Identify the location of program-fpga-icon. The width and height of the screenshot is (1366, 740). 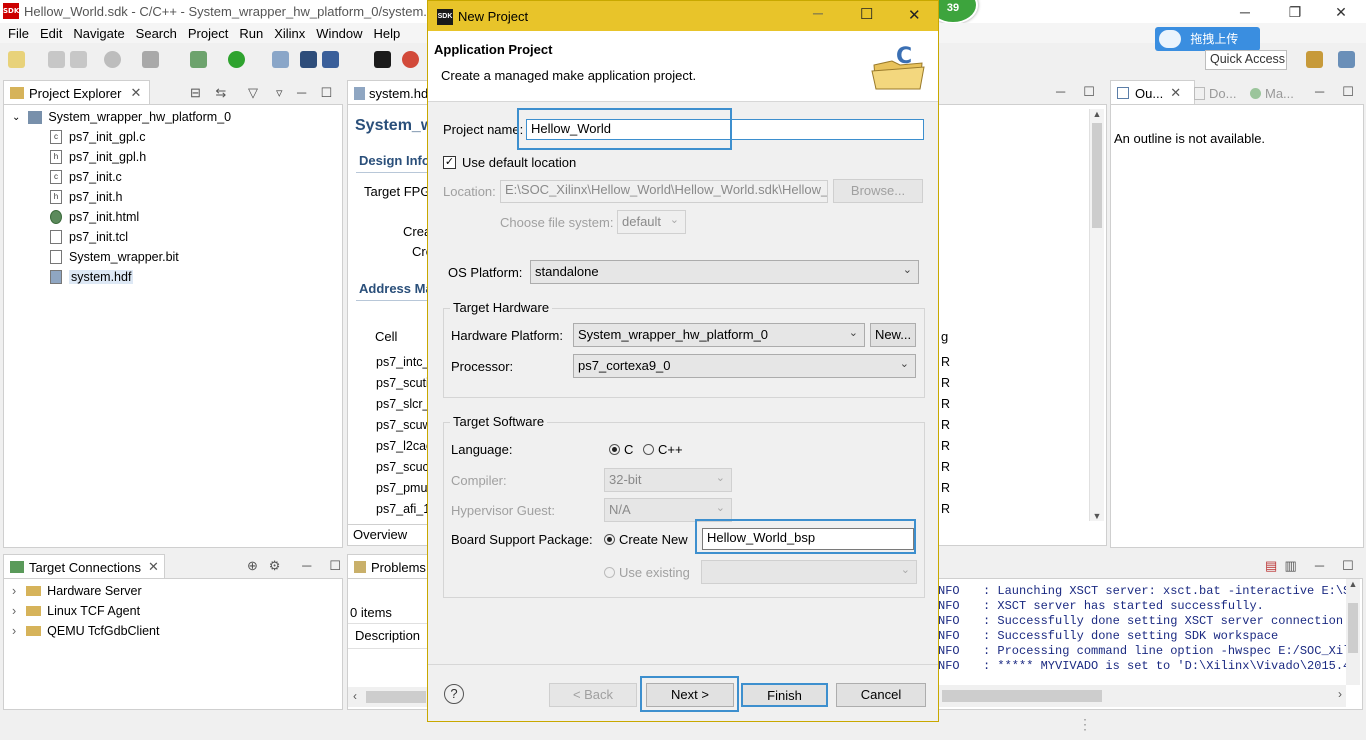
(330, 59).